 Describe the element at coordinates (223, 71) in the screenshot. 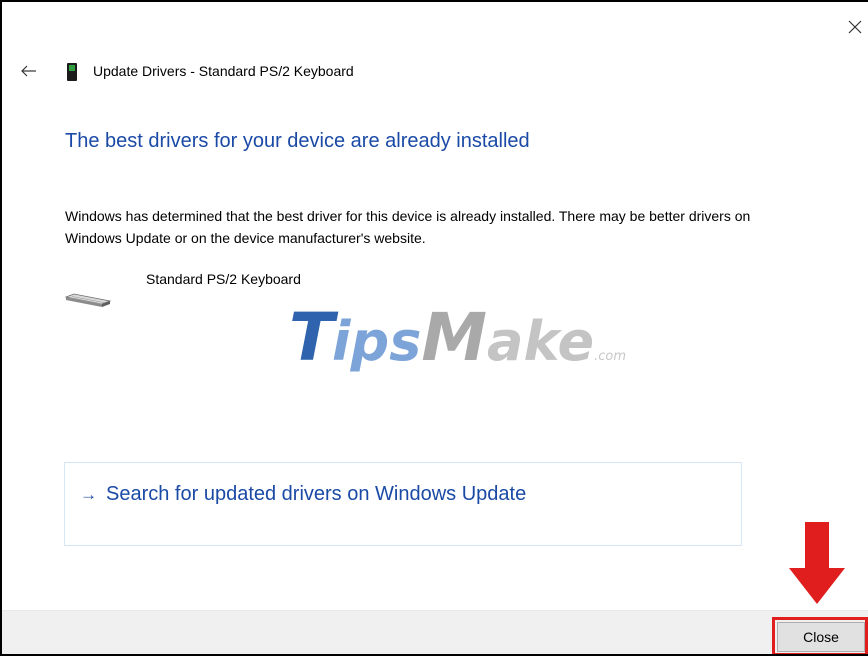

I see `dialog-title: Update Drivers - Standard PS/2 Keyboard` at that location.